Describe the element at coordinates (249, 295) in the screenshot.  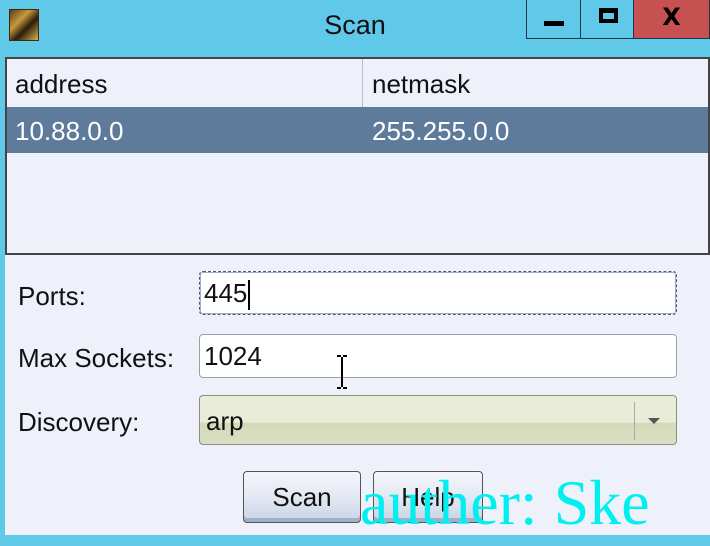
I see `text-caret` at that location.